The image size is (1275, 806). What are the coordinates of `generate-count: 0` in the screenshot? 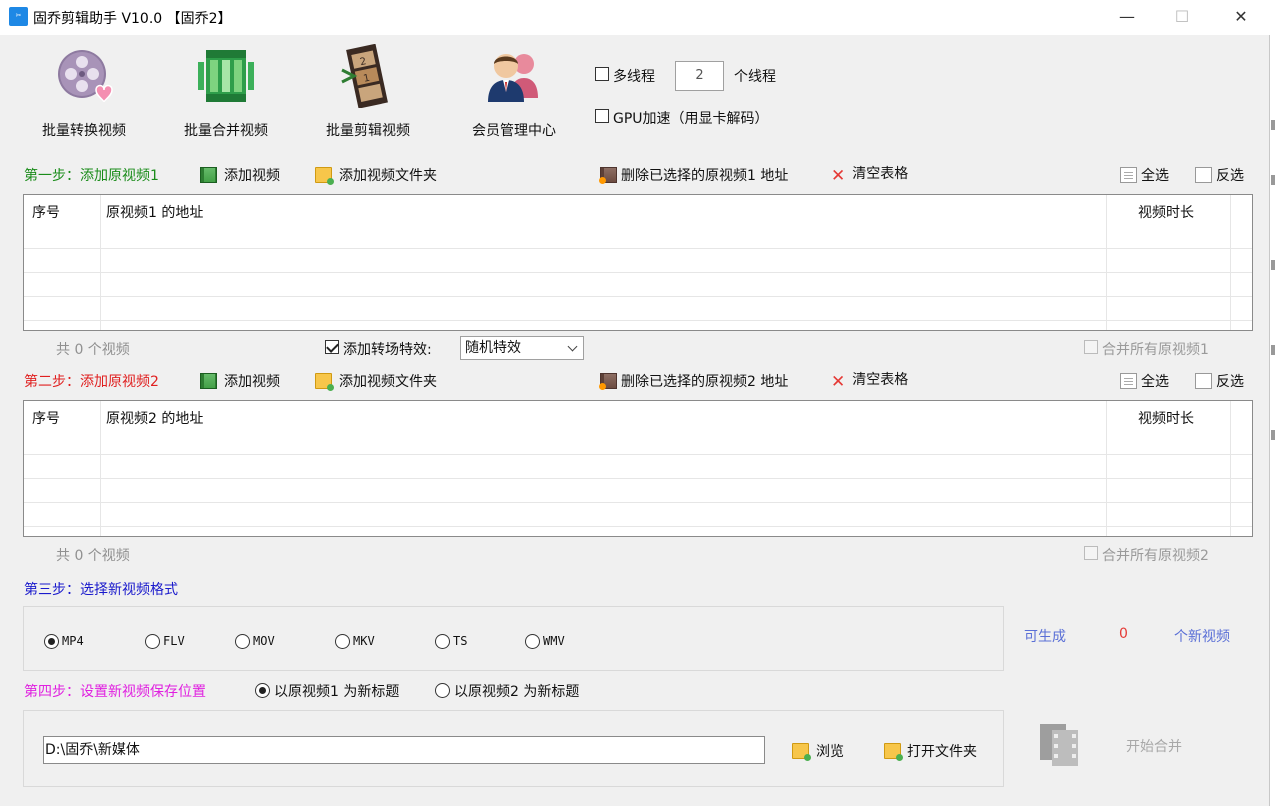 It's located at (1123, 634).